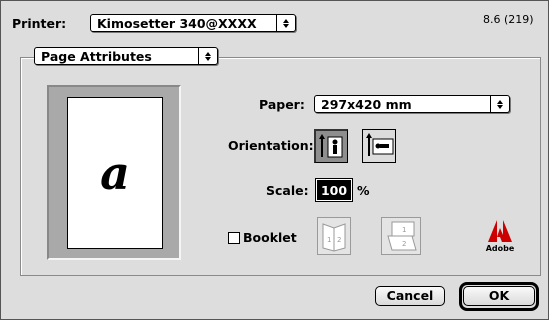 Image resolution: width=549 pixels, height=320 pixels. What do you see at coordinates (363, 190) in the screenshot?
I see `scale-unit: %` at bounding box center [363, 190].